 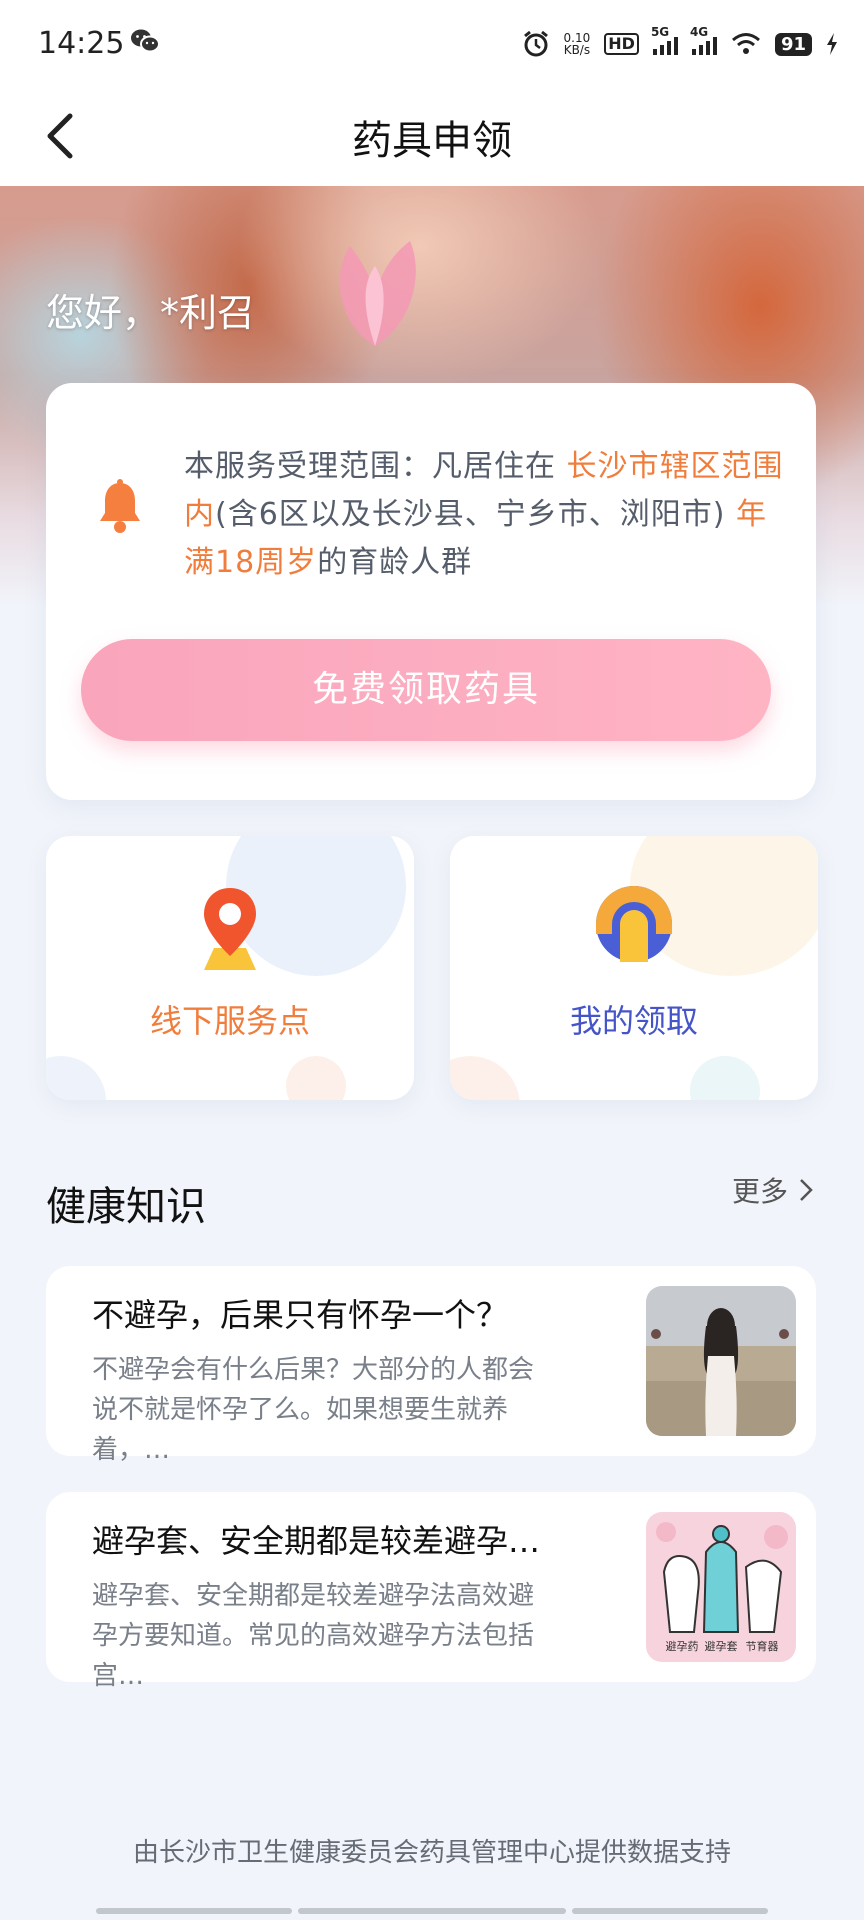 What do you see at coordinates (151, 313) in the screenshot?
I see `greeting-text: 您好，*利召` at bounding box center [151, 313].